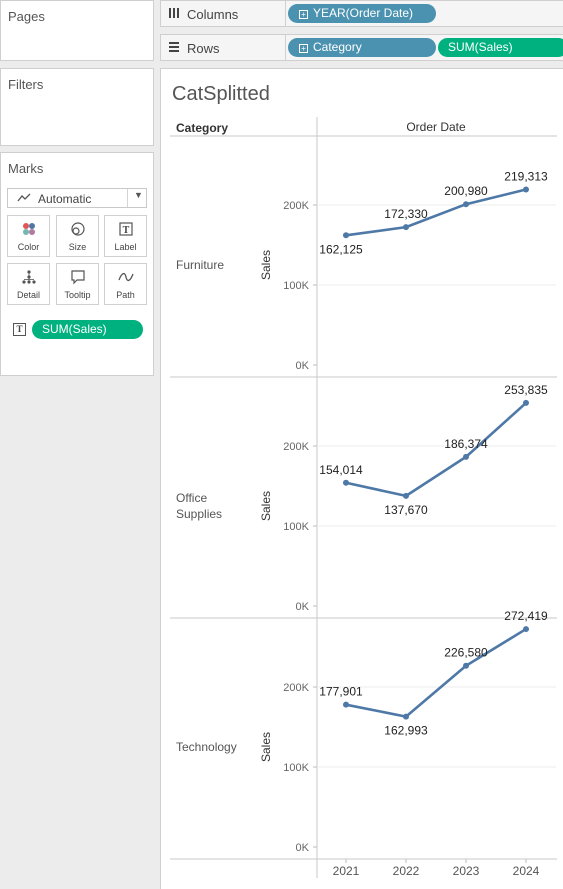 The image size is (563, 889). Describe the element at coordinates (341, 249) in the screenshot. I see `data-label: 162,125` at that location.